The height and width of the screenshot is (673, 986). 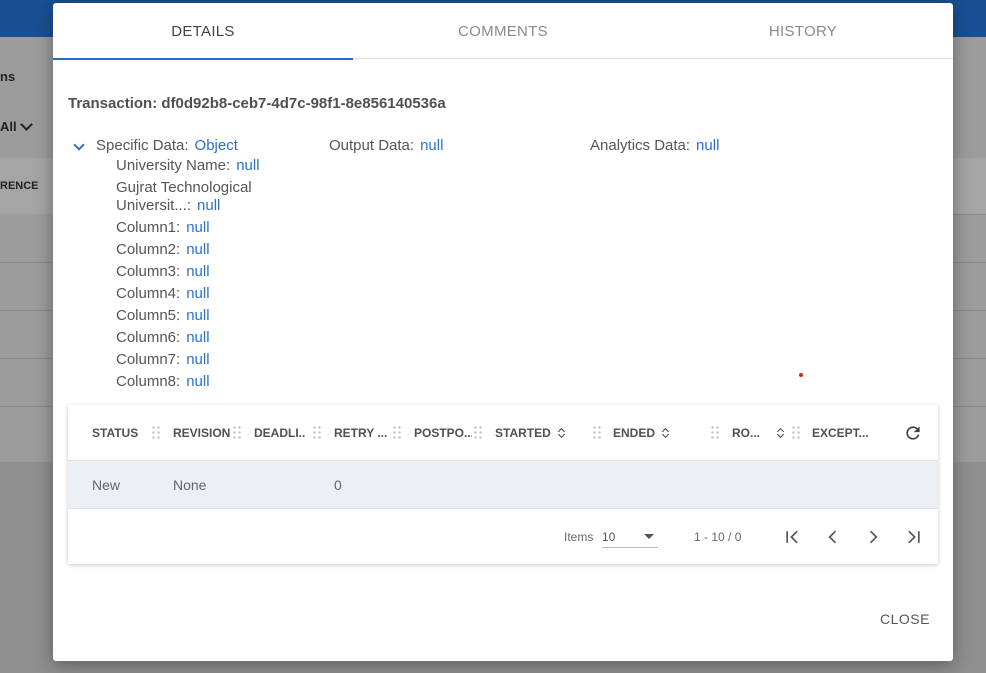 I want to click on specific-data-value: Object, so click(x=216, y=145).